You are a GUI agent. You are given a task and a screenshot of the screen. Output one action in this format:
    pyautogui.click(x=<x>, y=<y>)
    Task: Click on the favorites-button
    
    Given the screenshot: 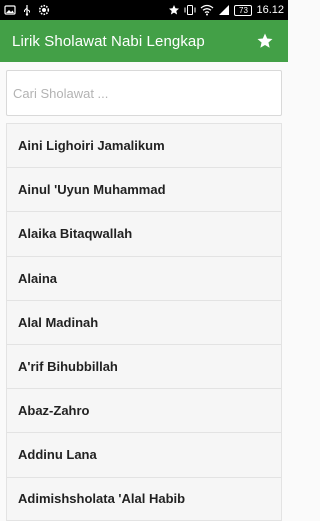 What is the action you would take?
    pyautogui.click(x=265, y=41)
    